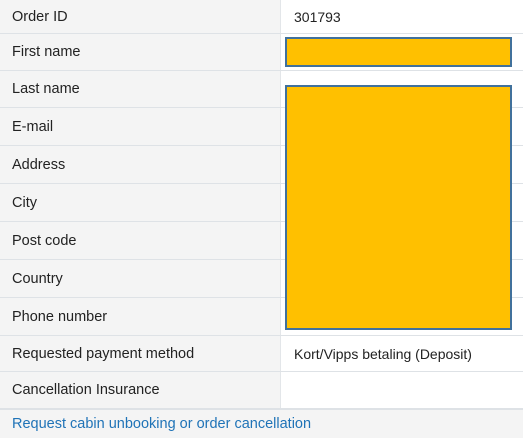 The height and width of the screenshot is (438, 523). Describe the element at coordinates (46, 52) in the screenshot. I see `label-first-name: First name` at that location.